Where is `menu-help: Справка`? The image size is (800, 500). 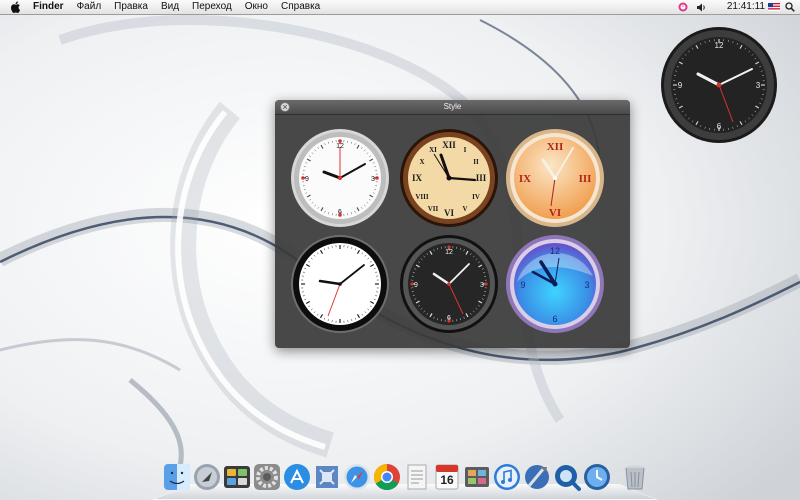
menu-help: Справка is located at coordinates (300, 7).